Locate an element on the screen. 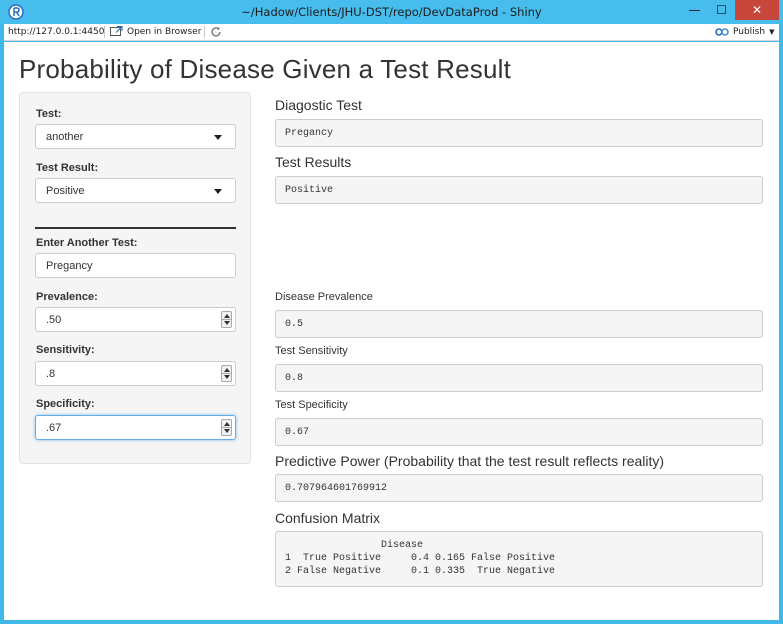  test-results-heading: Test Results is located at coordinates (313, 162).